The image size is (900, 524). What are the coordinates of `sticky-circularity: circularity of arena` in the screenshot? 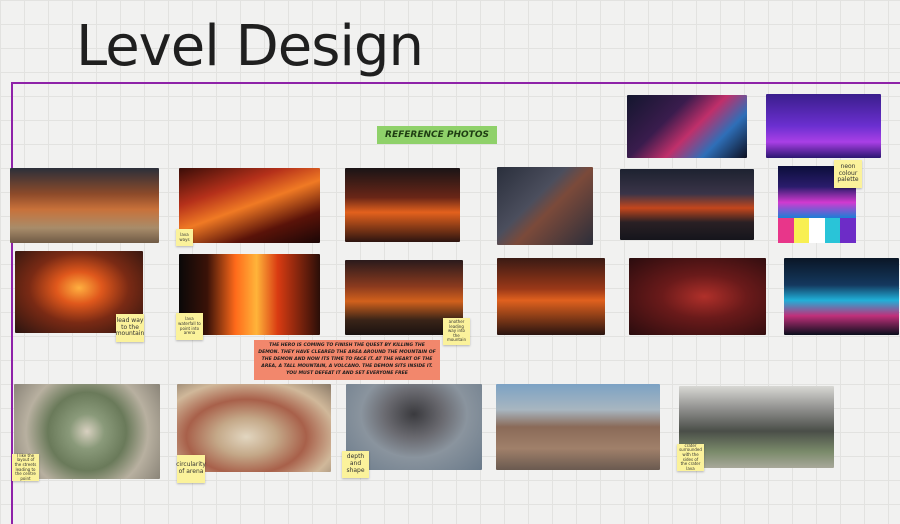 It's located at (191, 469).